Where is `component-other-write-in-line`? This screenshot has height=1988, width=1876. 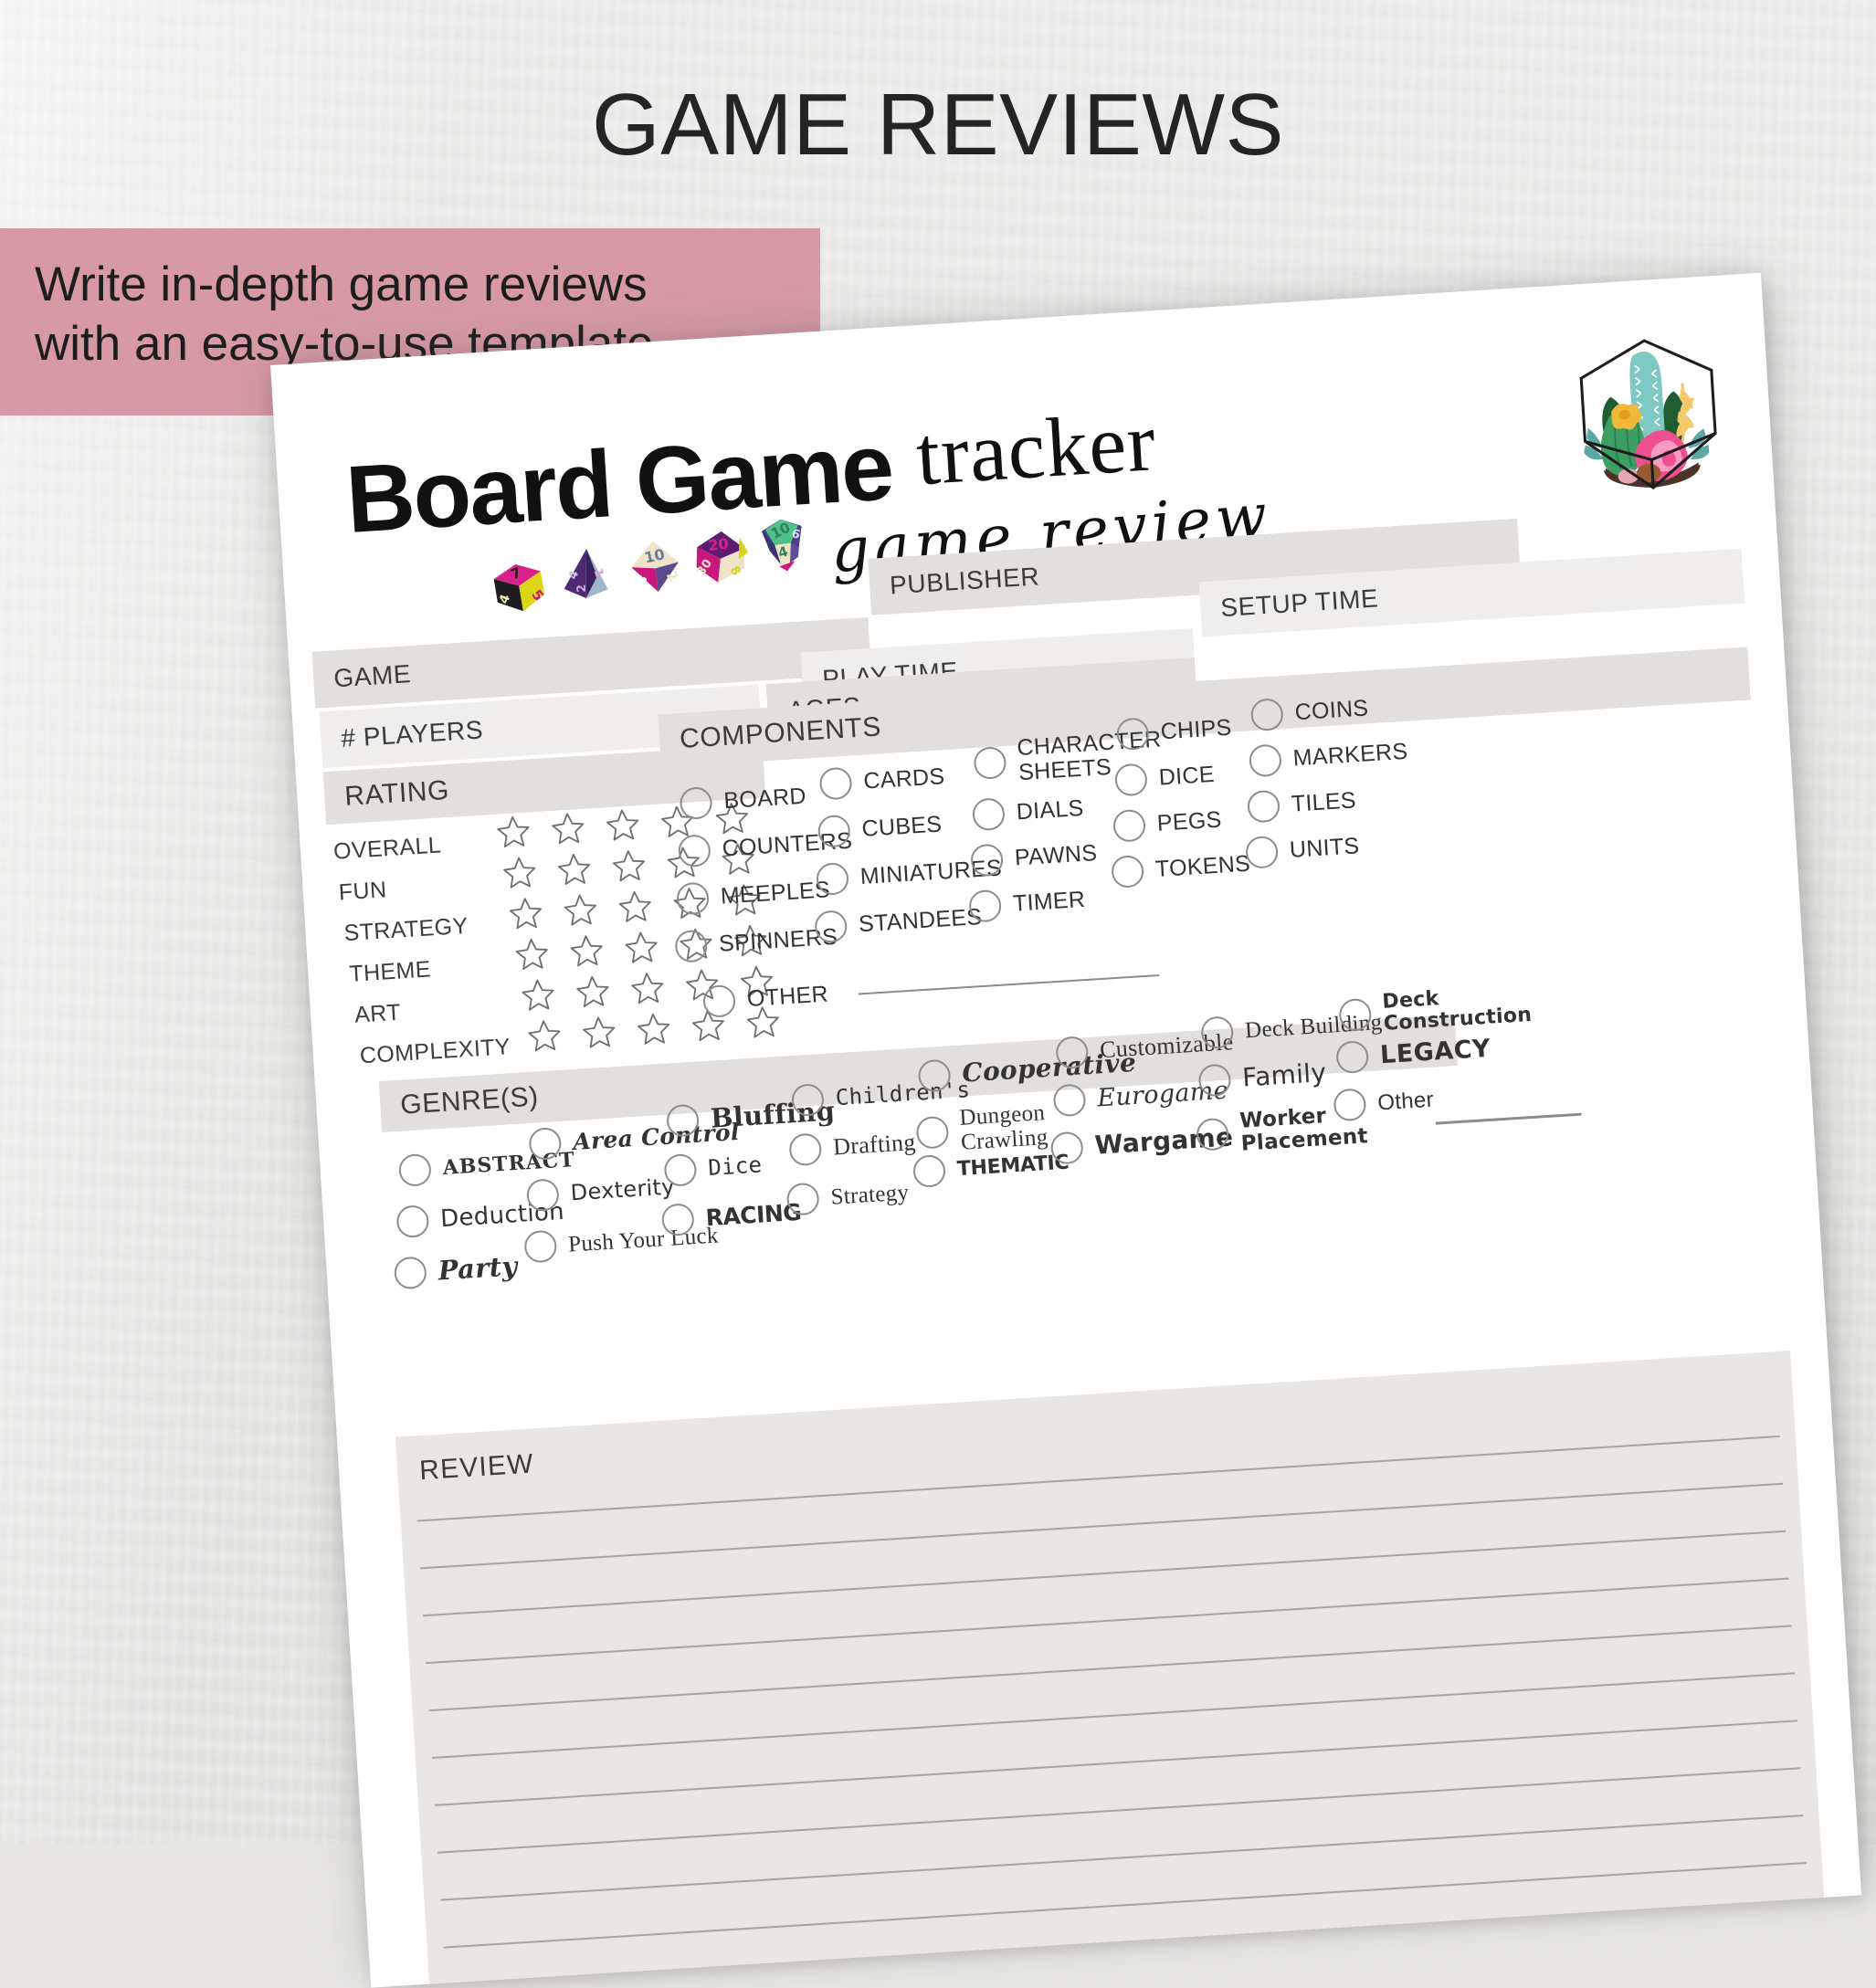 component-other-write-in-line is located at coordinates (1009, 984).